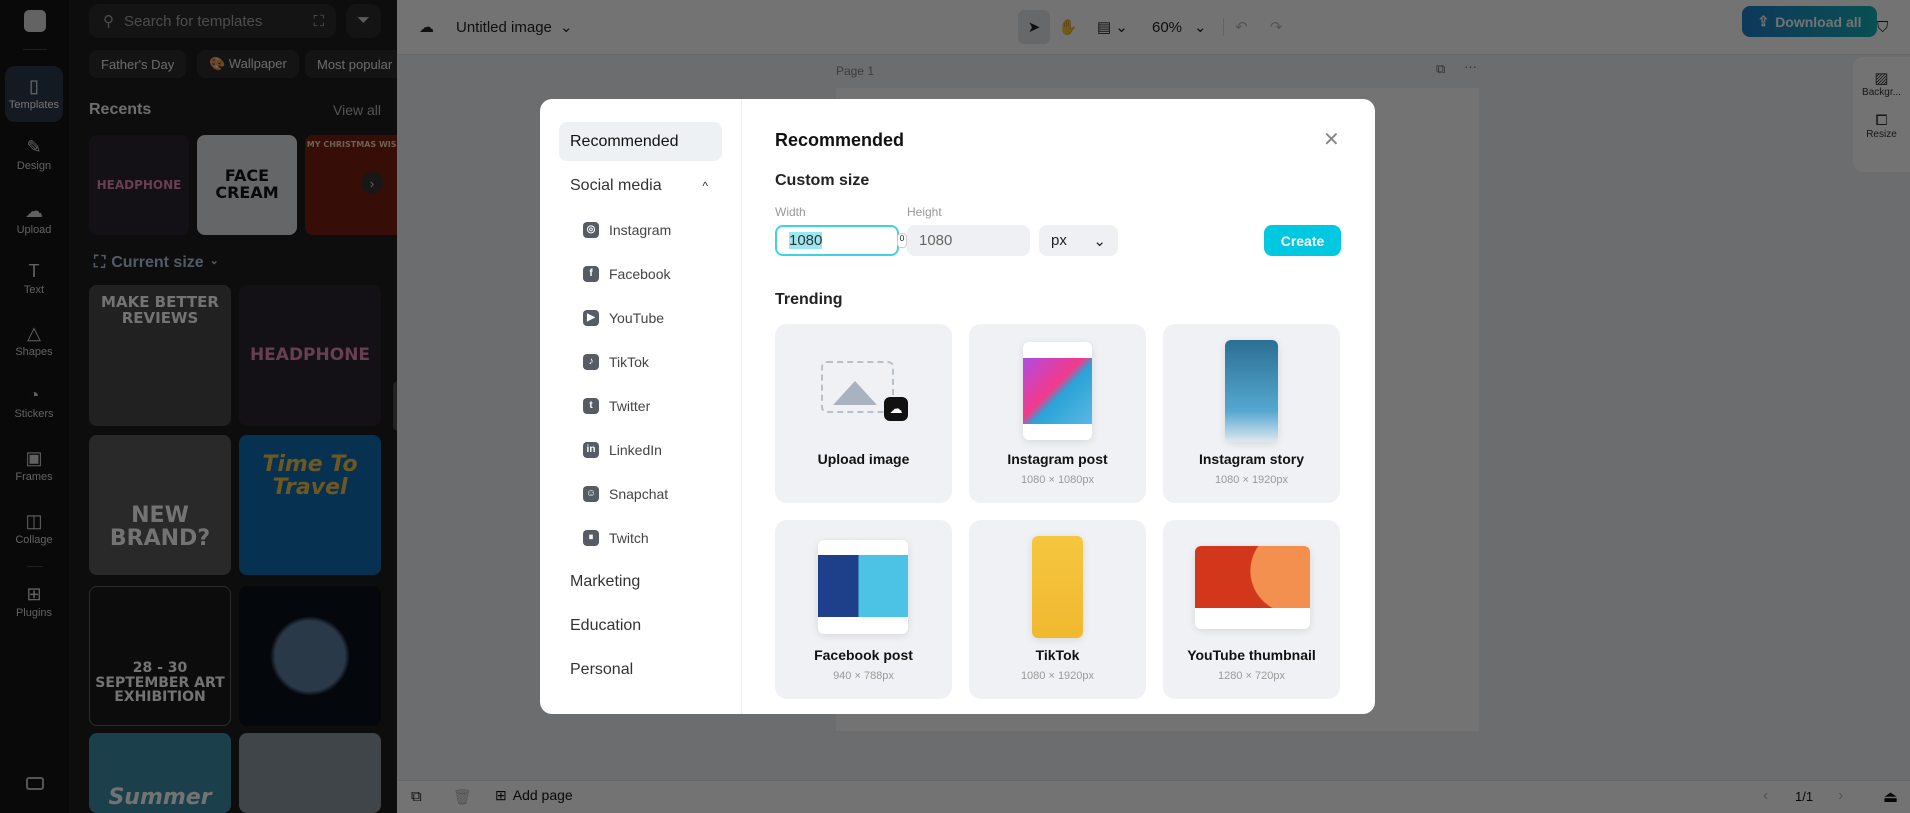  Describe the element at coordinates (514, 27) in the screenshot. I see `title-dropdown: Untitled image ⌄` at that location.